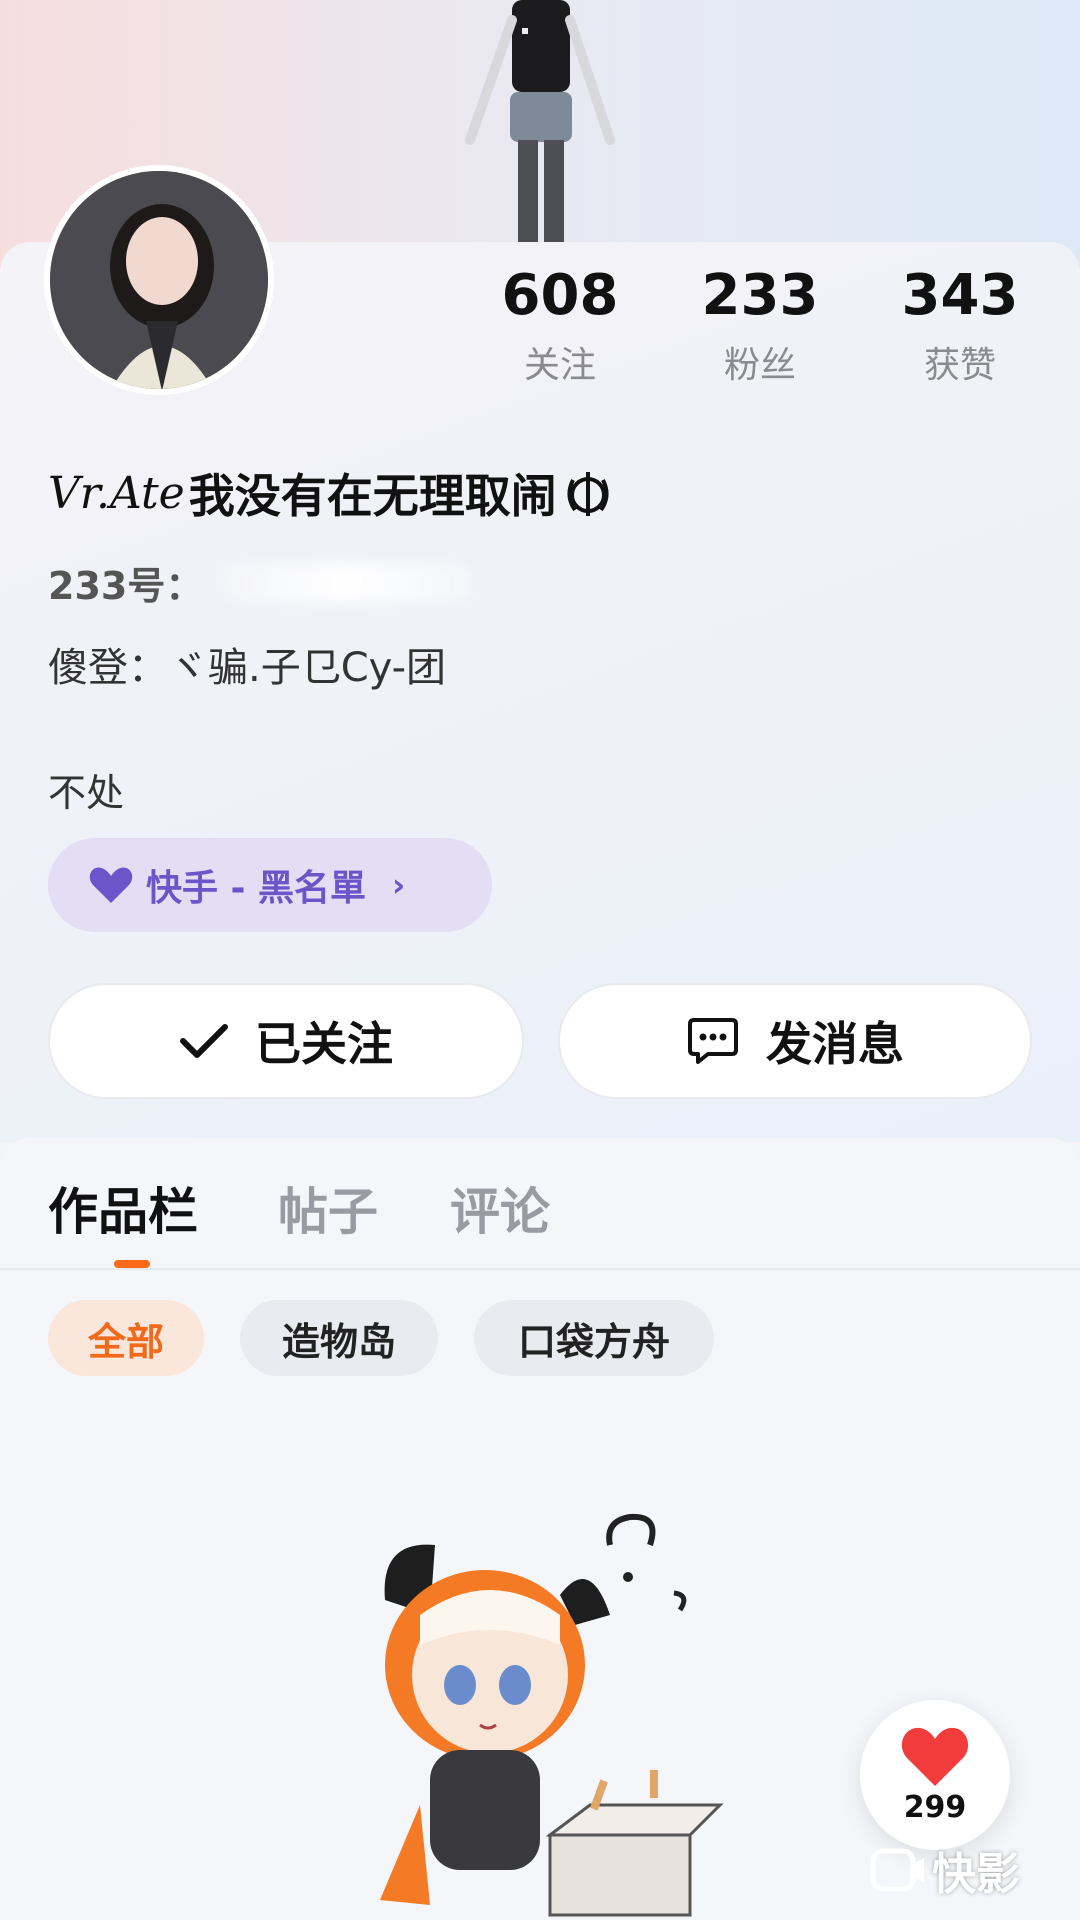 The width and height of the screenshot is (1080, 1920). Describe the element at coordinates (897, 1870) in the screenshot. I see `kuaiying-logo-icon` at that location.